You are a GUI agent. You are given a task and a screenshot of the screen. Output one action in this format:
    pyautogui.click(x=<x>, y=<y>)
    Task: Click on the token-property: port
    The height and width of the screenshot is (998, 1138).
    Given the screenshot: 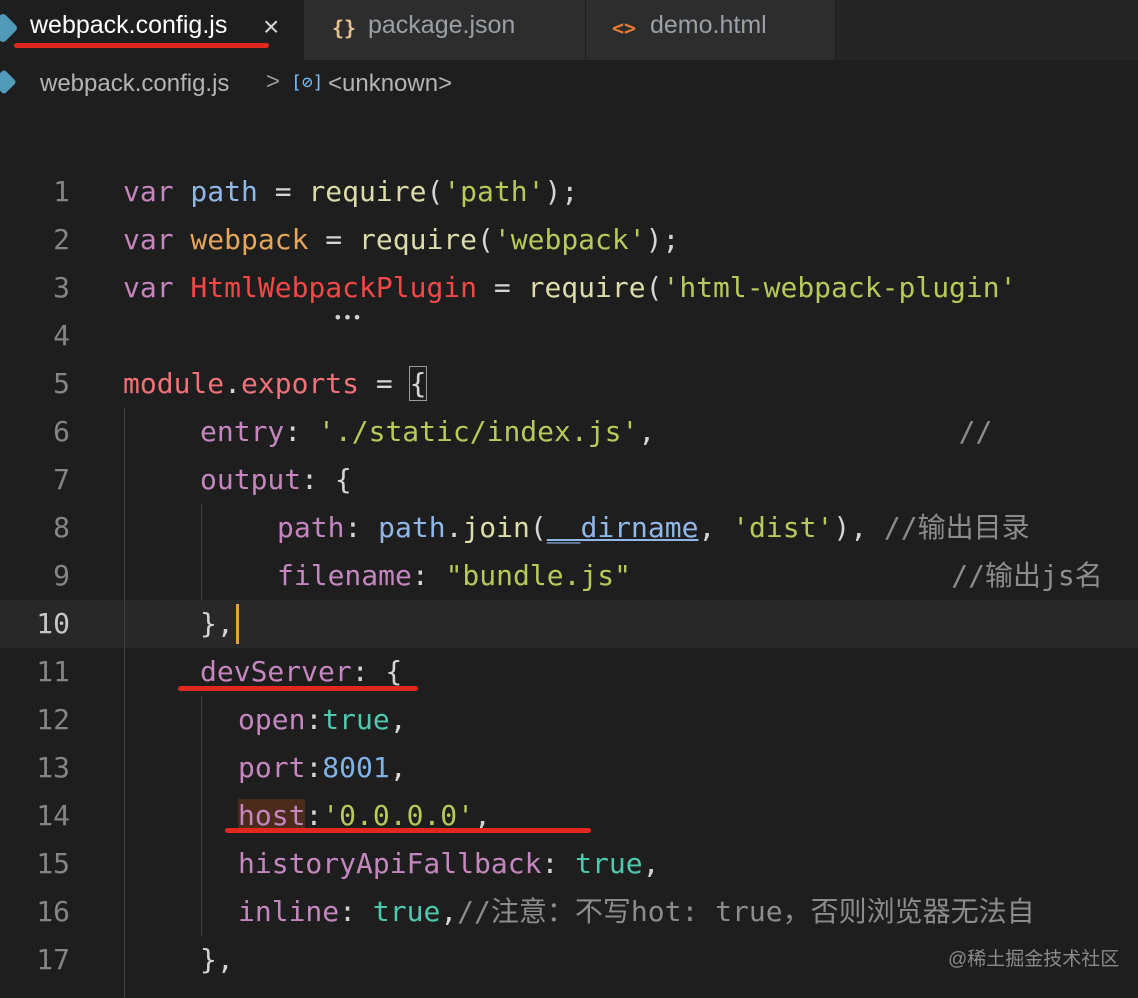 What is the action you would take?
    pyautogui.click(x=272, y=767)
    